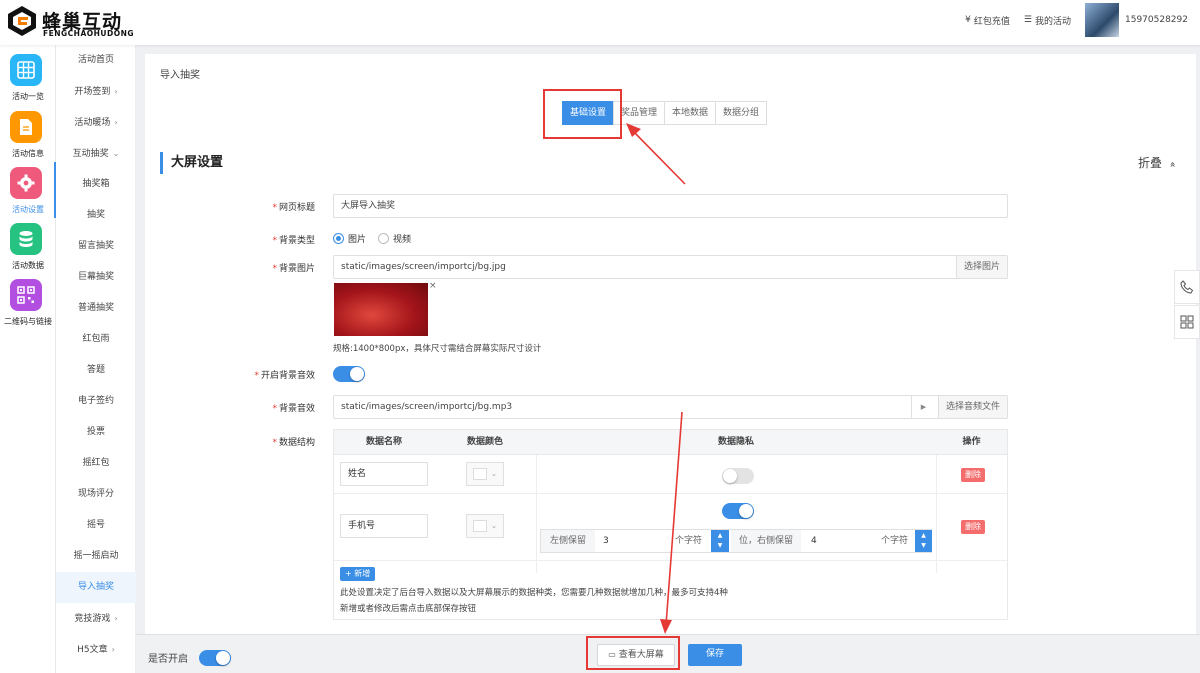 This screenshot has width=1200, height=673. Describe the element at coordinates (28, 246) in the screenshot. I see `nav-item-data: 活动数据` at that location.